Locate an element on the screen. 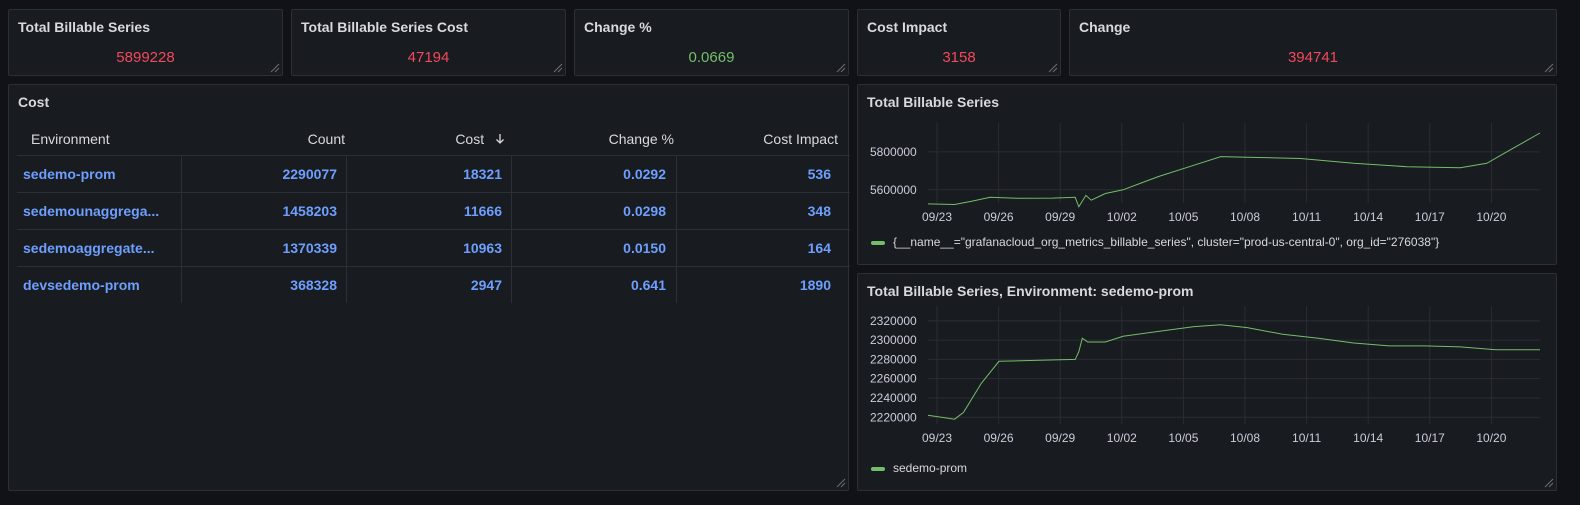 The width and height of the screenshot is (1580, 505). stat-title: Change % is located at coordinates (618, 27).